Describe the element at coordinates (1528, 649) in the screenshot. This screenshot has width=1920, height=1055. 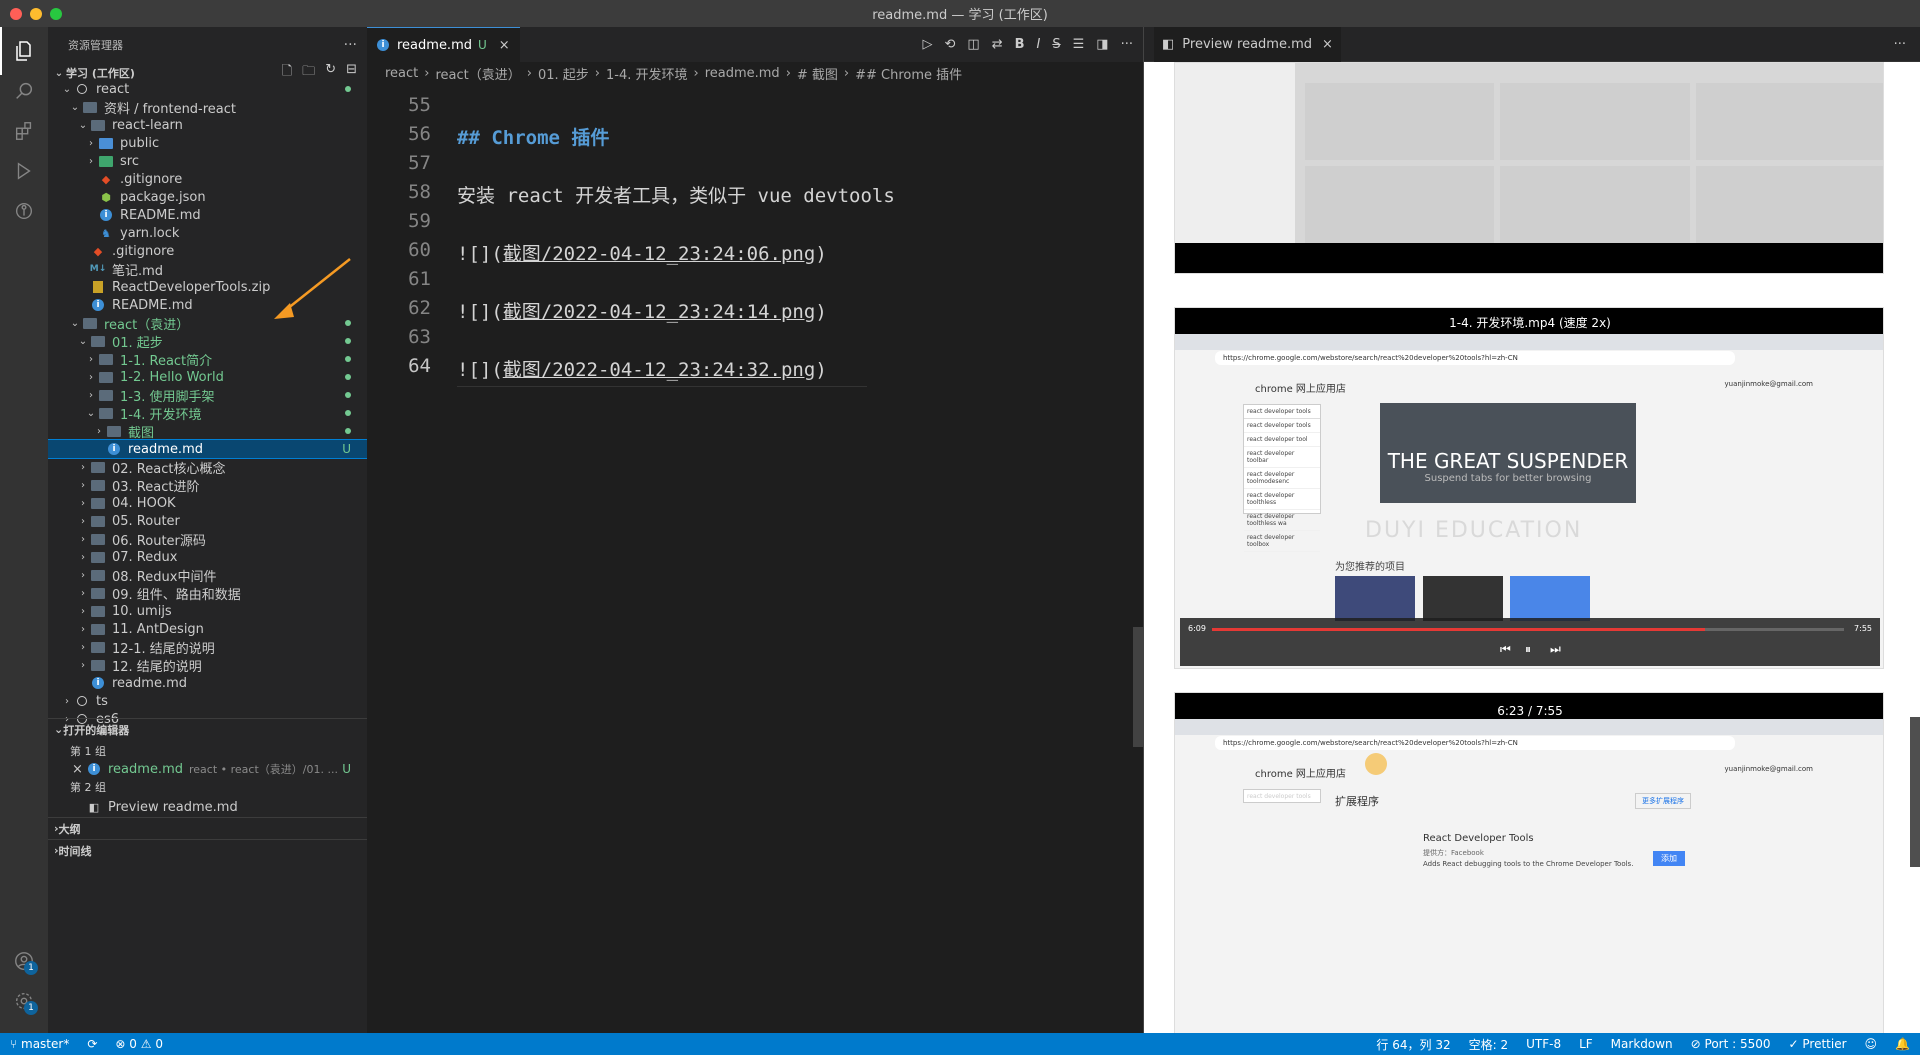
I see `pause-icon: ⏸` at that location.